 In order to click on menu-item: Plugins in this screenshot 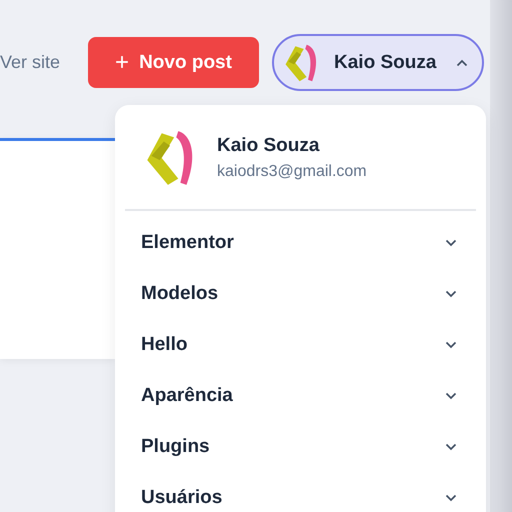, I will do `click(300, 446)`.